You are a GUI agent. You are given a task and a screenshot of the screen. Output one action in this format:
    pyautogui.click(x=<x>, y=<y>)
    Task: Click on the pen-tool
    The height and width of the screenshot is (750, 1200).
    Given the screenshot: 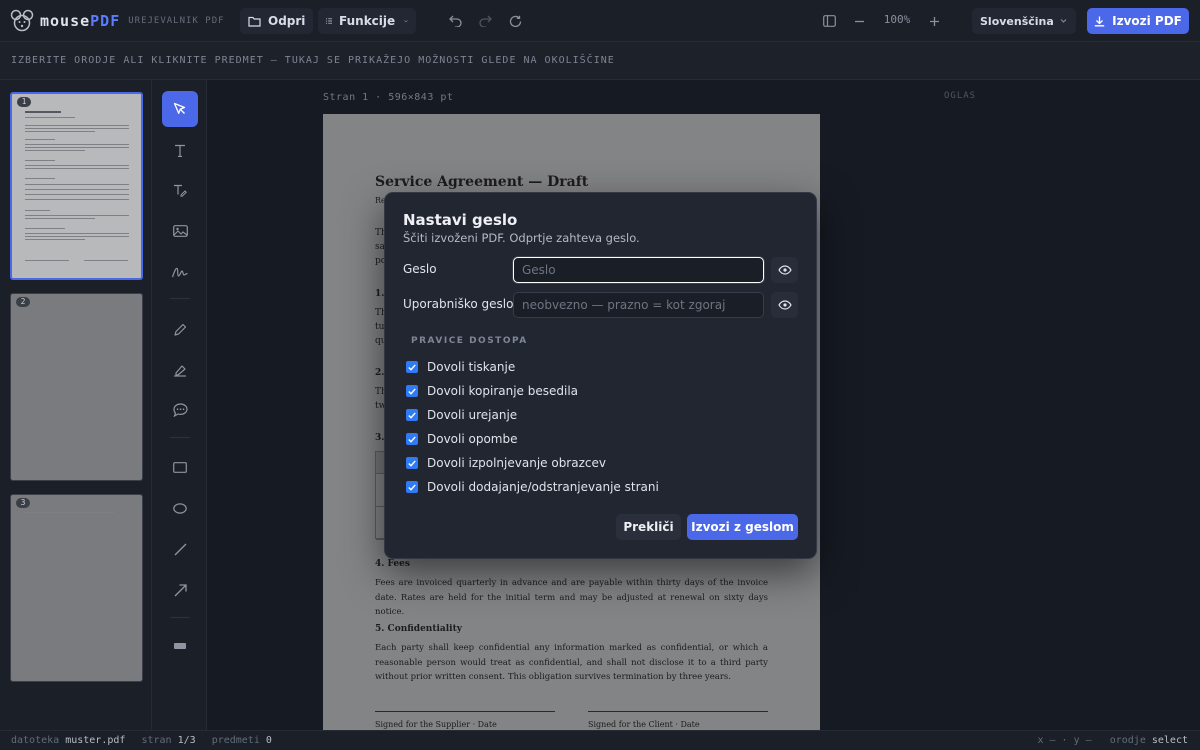 What is the action you would take?
    pyautogui.click(x=180, y=329)
    